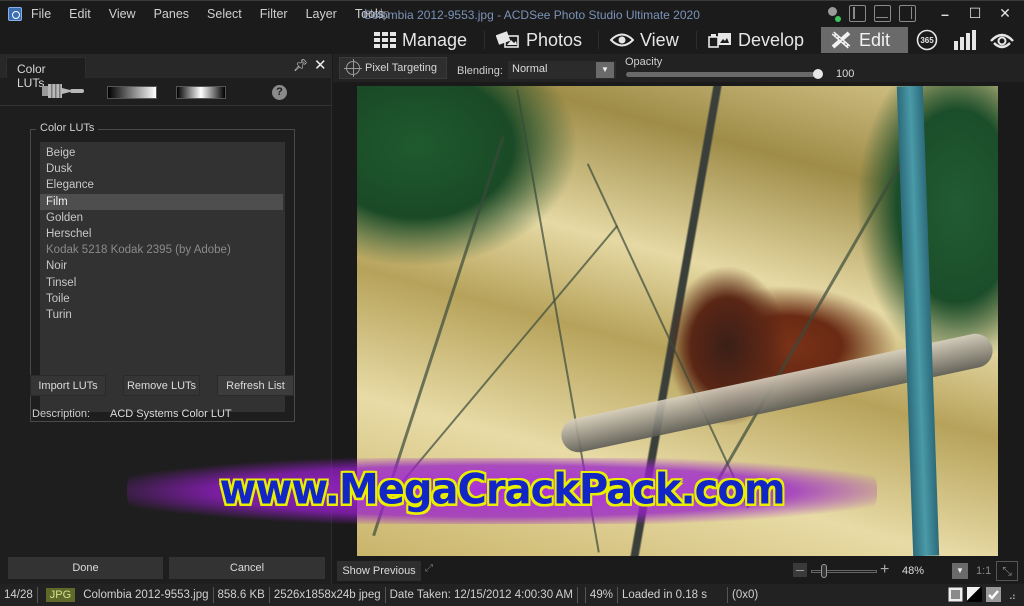  What do you see at coordinates (841, 40) in the screenshot?
I see `edit-tools-icon` at bounding box center [841, 40].